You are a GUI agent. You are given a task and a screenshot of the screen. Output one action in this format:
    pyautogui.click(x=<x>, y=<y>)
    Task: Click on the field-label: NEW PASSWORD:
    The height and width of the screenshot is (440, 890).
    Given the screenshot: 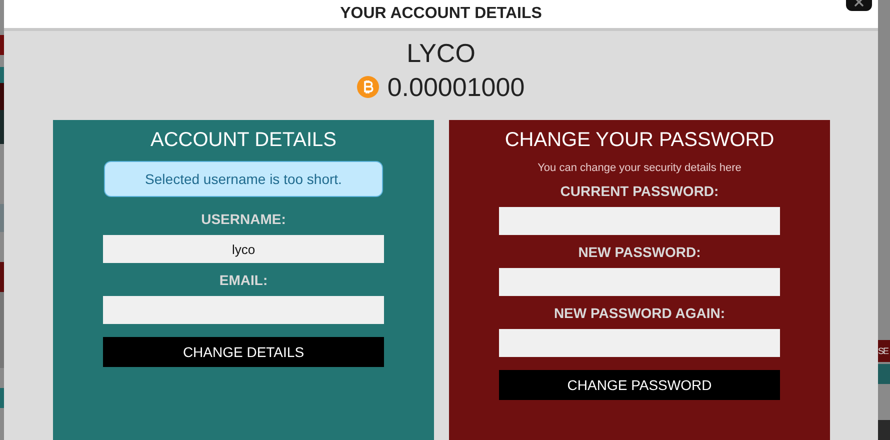 What is the action you would take?
    pyautogui.click(x=639, y=252)
    